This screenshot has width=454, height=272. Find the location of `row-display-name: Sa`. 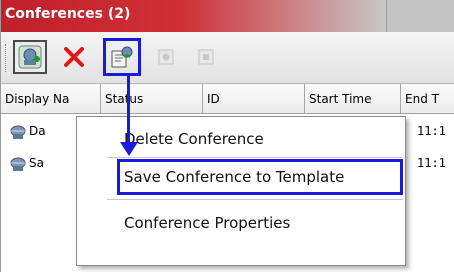

row-display-name: Sa is located at coordinates (36, 163).